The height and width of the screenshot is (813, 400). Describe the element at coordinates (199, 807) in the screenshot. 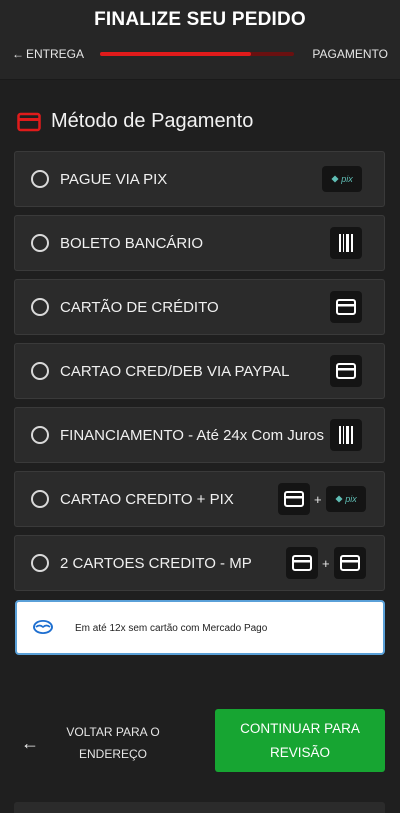

I see `bottom-panel` at that location.